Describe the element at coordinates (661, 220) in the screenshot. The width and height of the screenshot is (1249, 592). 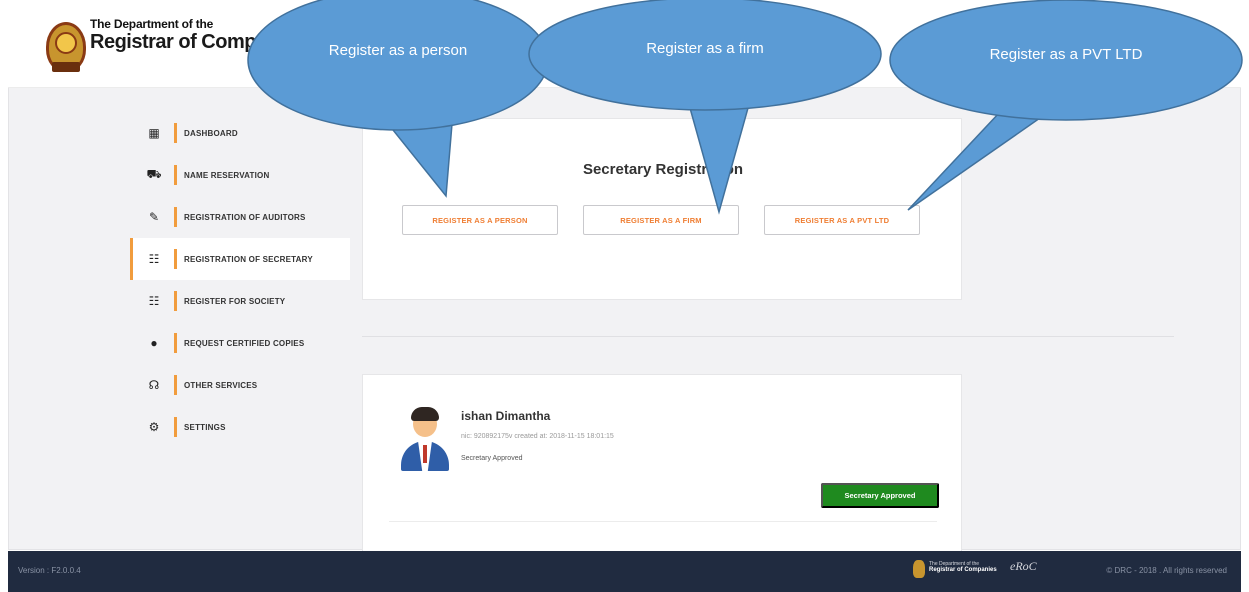
I see `register-as-firm-button: REGISTER AS A FIRM` at that location.